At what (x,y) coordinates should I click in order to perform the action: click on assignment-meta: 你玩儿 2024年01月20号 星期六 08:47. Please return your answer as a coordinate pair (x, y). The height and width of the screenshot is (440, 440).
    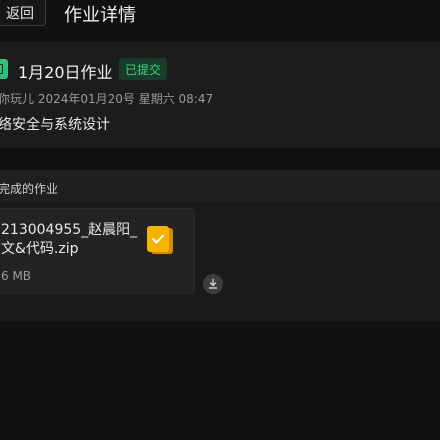
    Looking at the image, I should click on (107, 99).